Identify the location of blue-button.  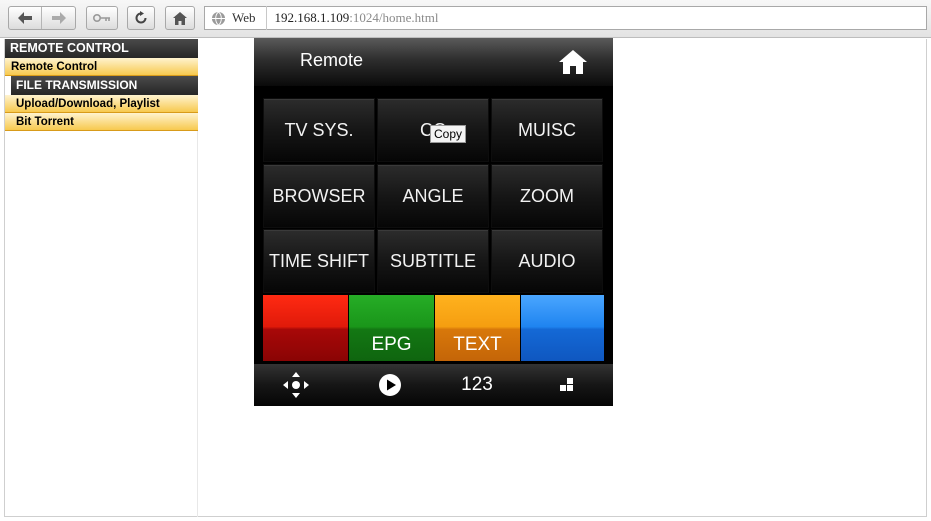
(562, 328).